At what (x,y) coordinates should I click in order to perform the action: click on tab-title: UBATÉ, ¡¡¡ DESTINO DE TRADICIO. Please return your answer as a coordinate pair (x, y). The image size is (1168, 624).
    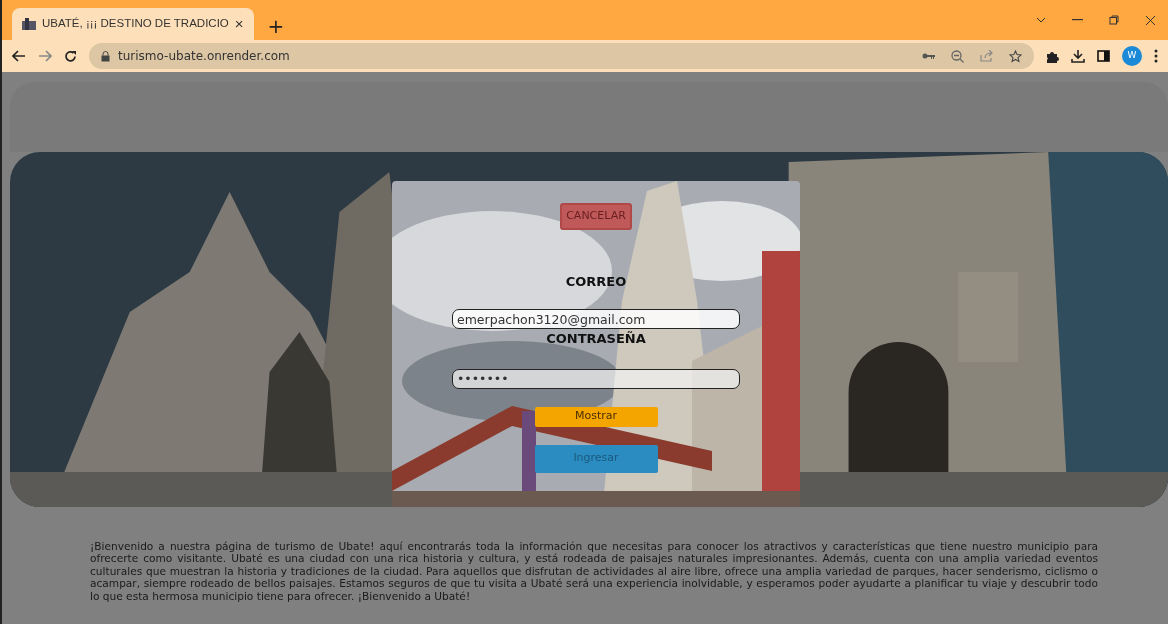
    Looking at the image, I should click on (135, 24).